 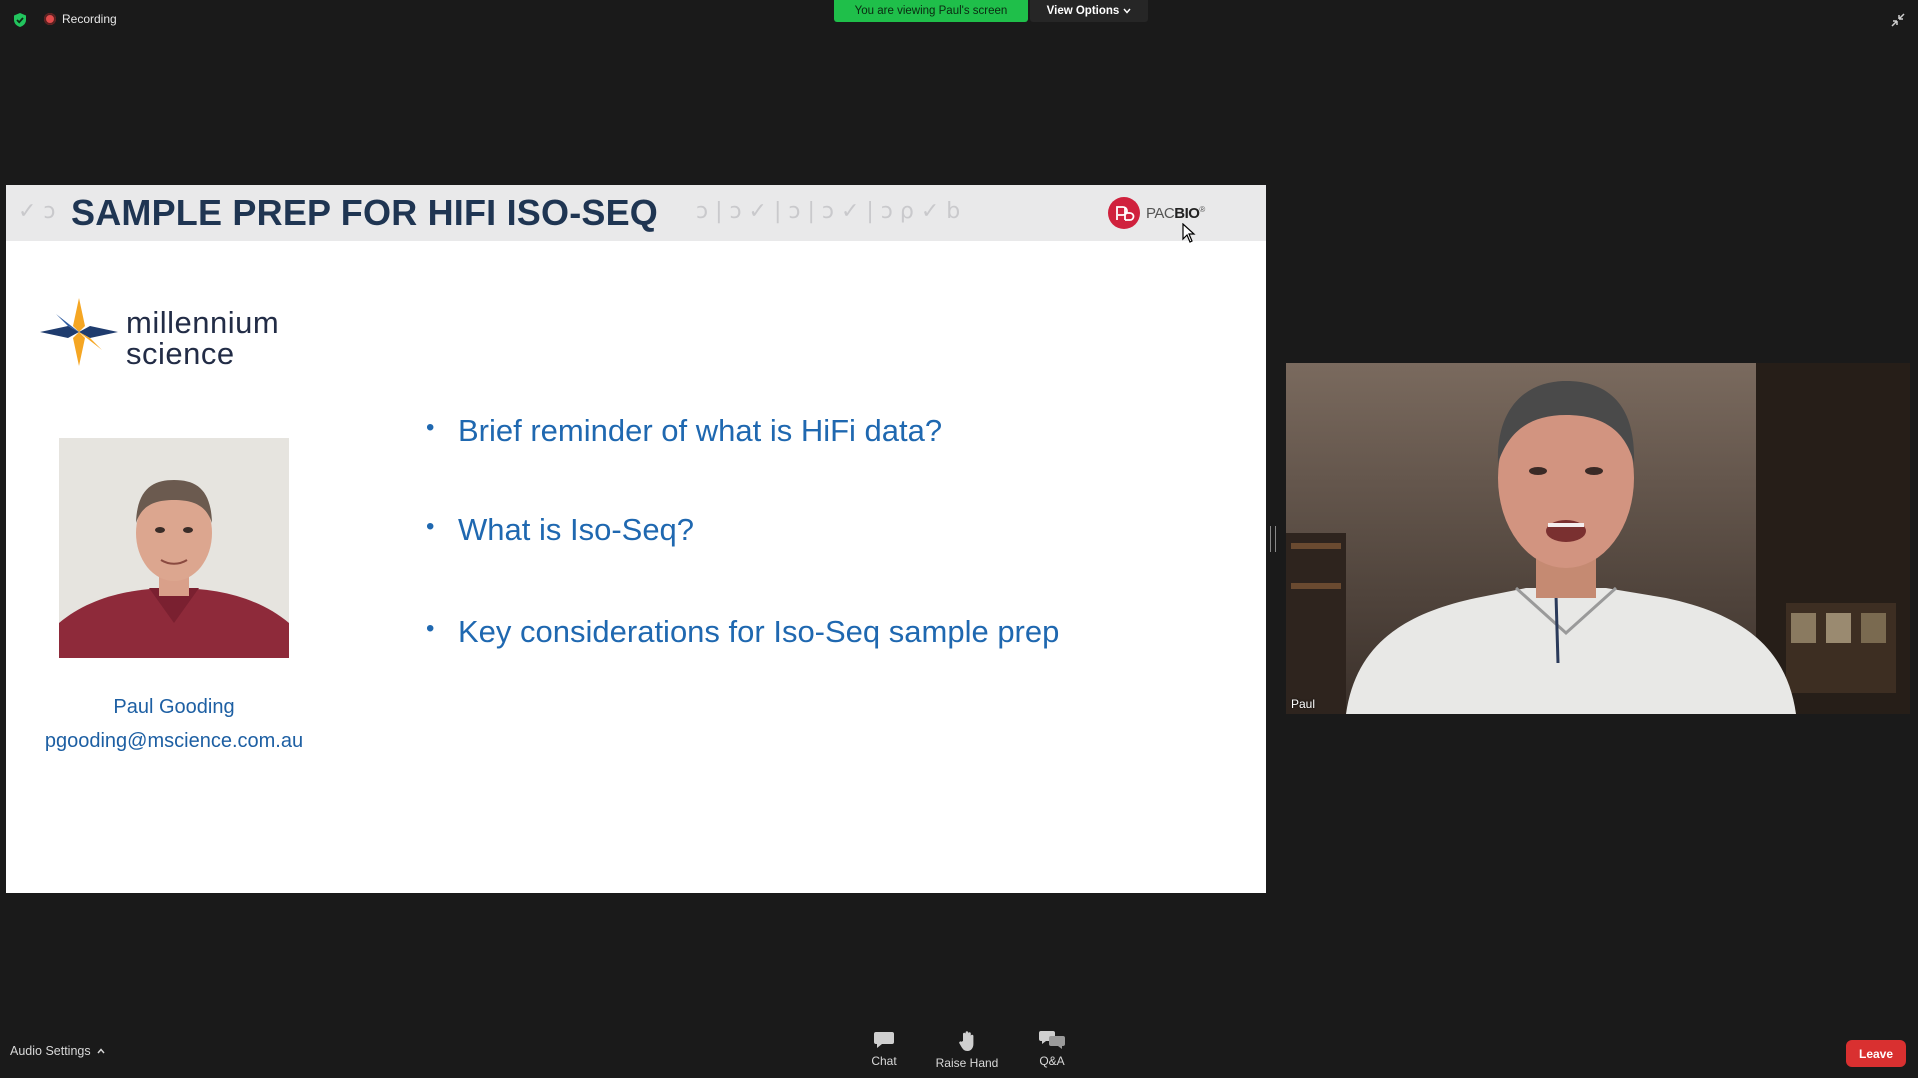 I want to click on slide-title: SAMPLE PREP FOR HIFI ISO-SEQ, so click(x=365, y=212).